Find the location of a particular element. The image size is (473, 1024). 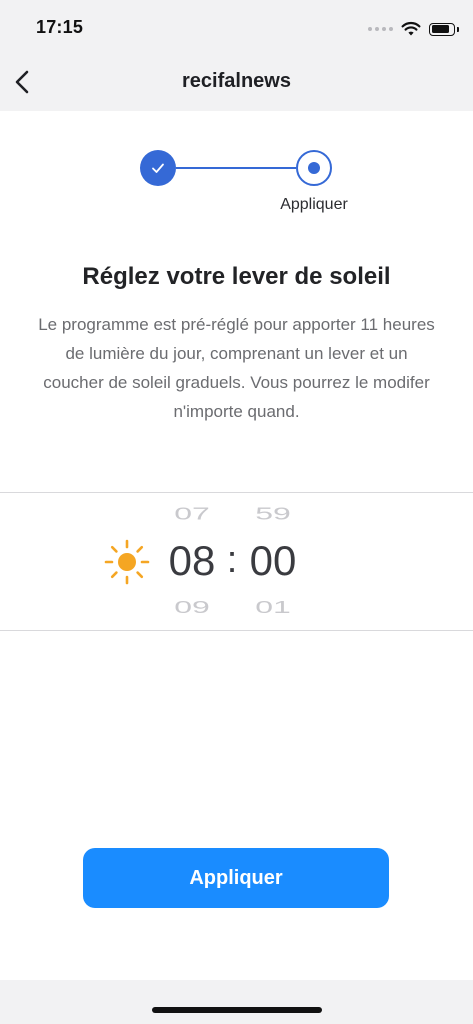

step-label: Appliquer is located at coordinates (314, 204).